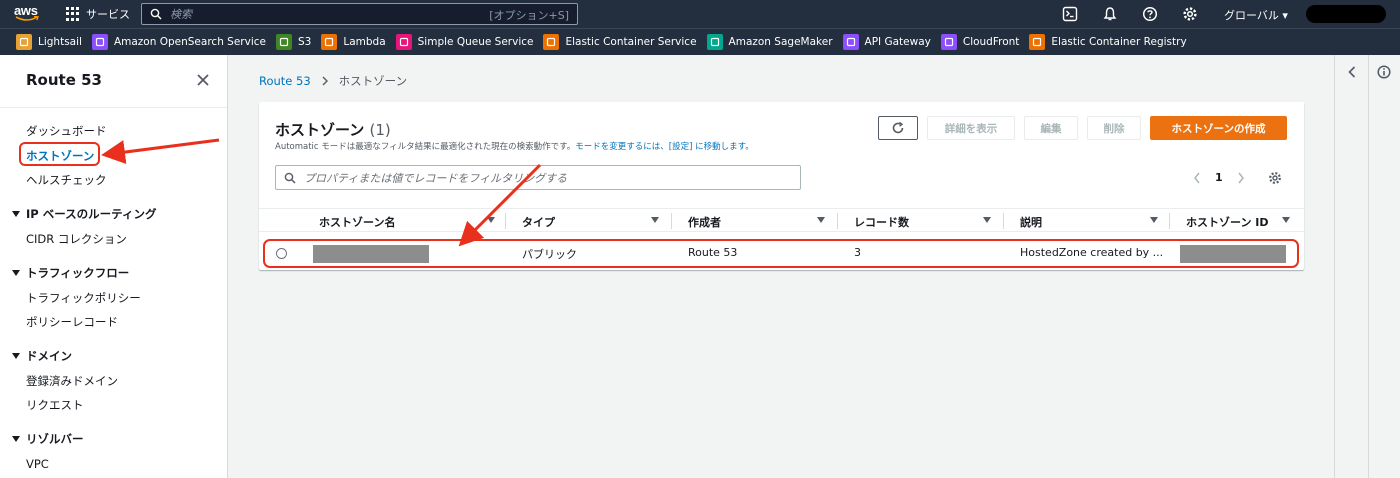  What do you see at coordinates (403, 42) in the screenshot?
I see `sqs-icon` at bounding box center [403, 42].